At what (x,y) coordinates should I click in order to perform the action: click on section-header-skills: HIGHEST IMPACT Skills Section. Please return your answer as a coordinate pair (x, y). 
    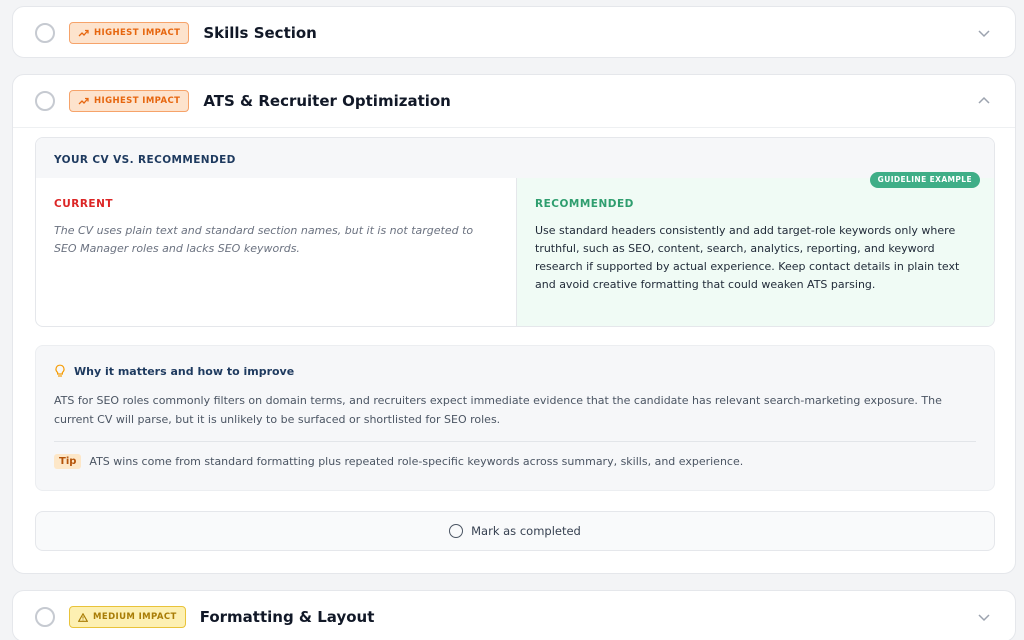
    Looking at the image, I should click on (514, 33).